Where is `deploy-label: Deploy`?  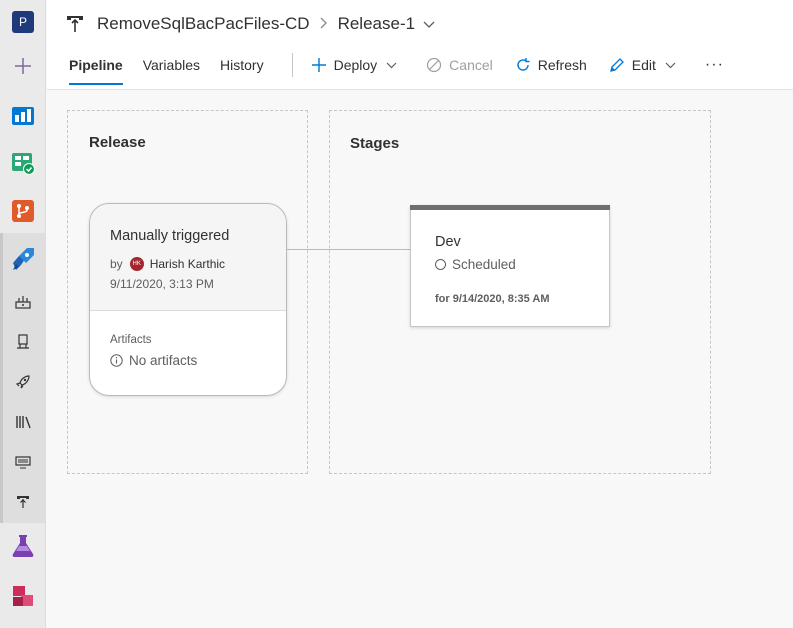
deploy-label: Deploy is located at coordinates (355, 65).